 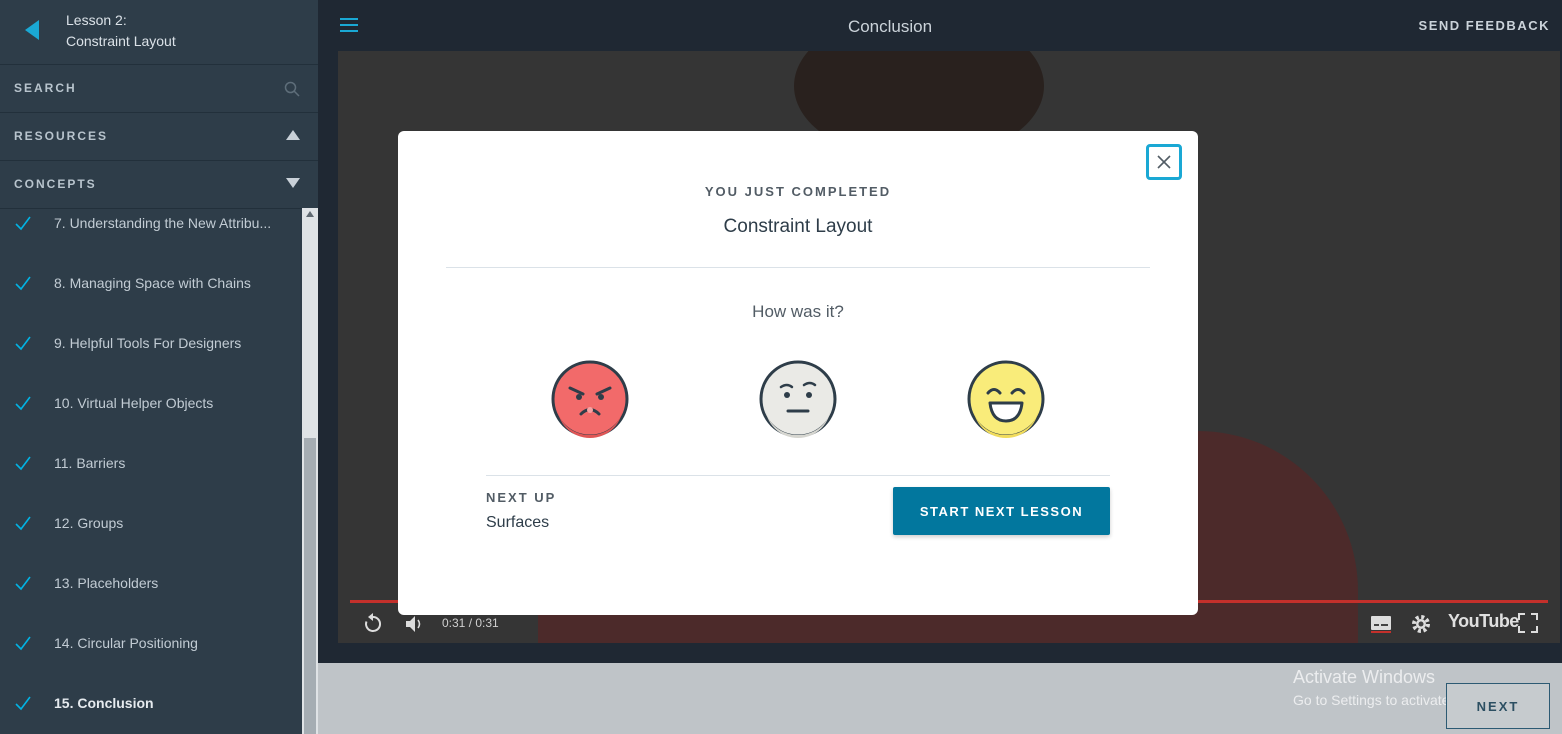 What do you see at coordinates (151, 478) in the screenshot?
I see `concept-item: 11. Barriers` at bounding box center [151, 478].